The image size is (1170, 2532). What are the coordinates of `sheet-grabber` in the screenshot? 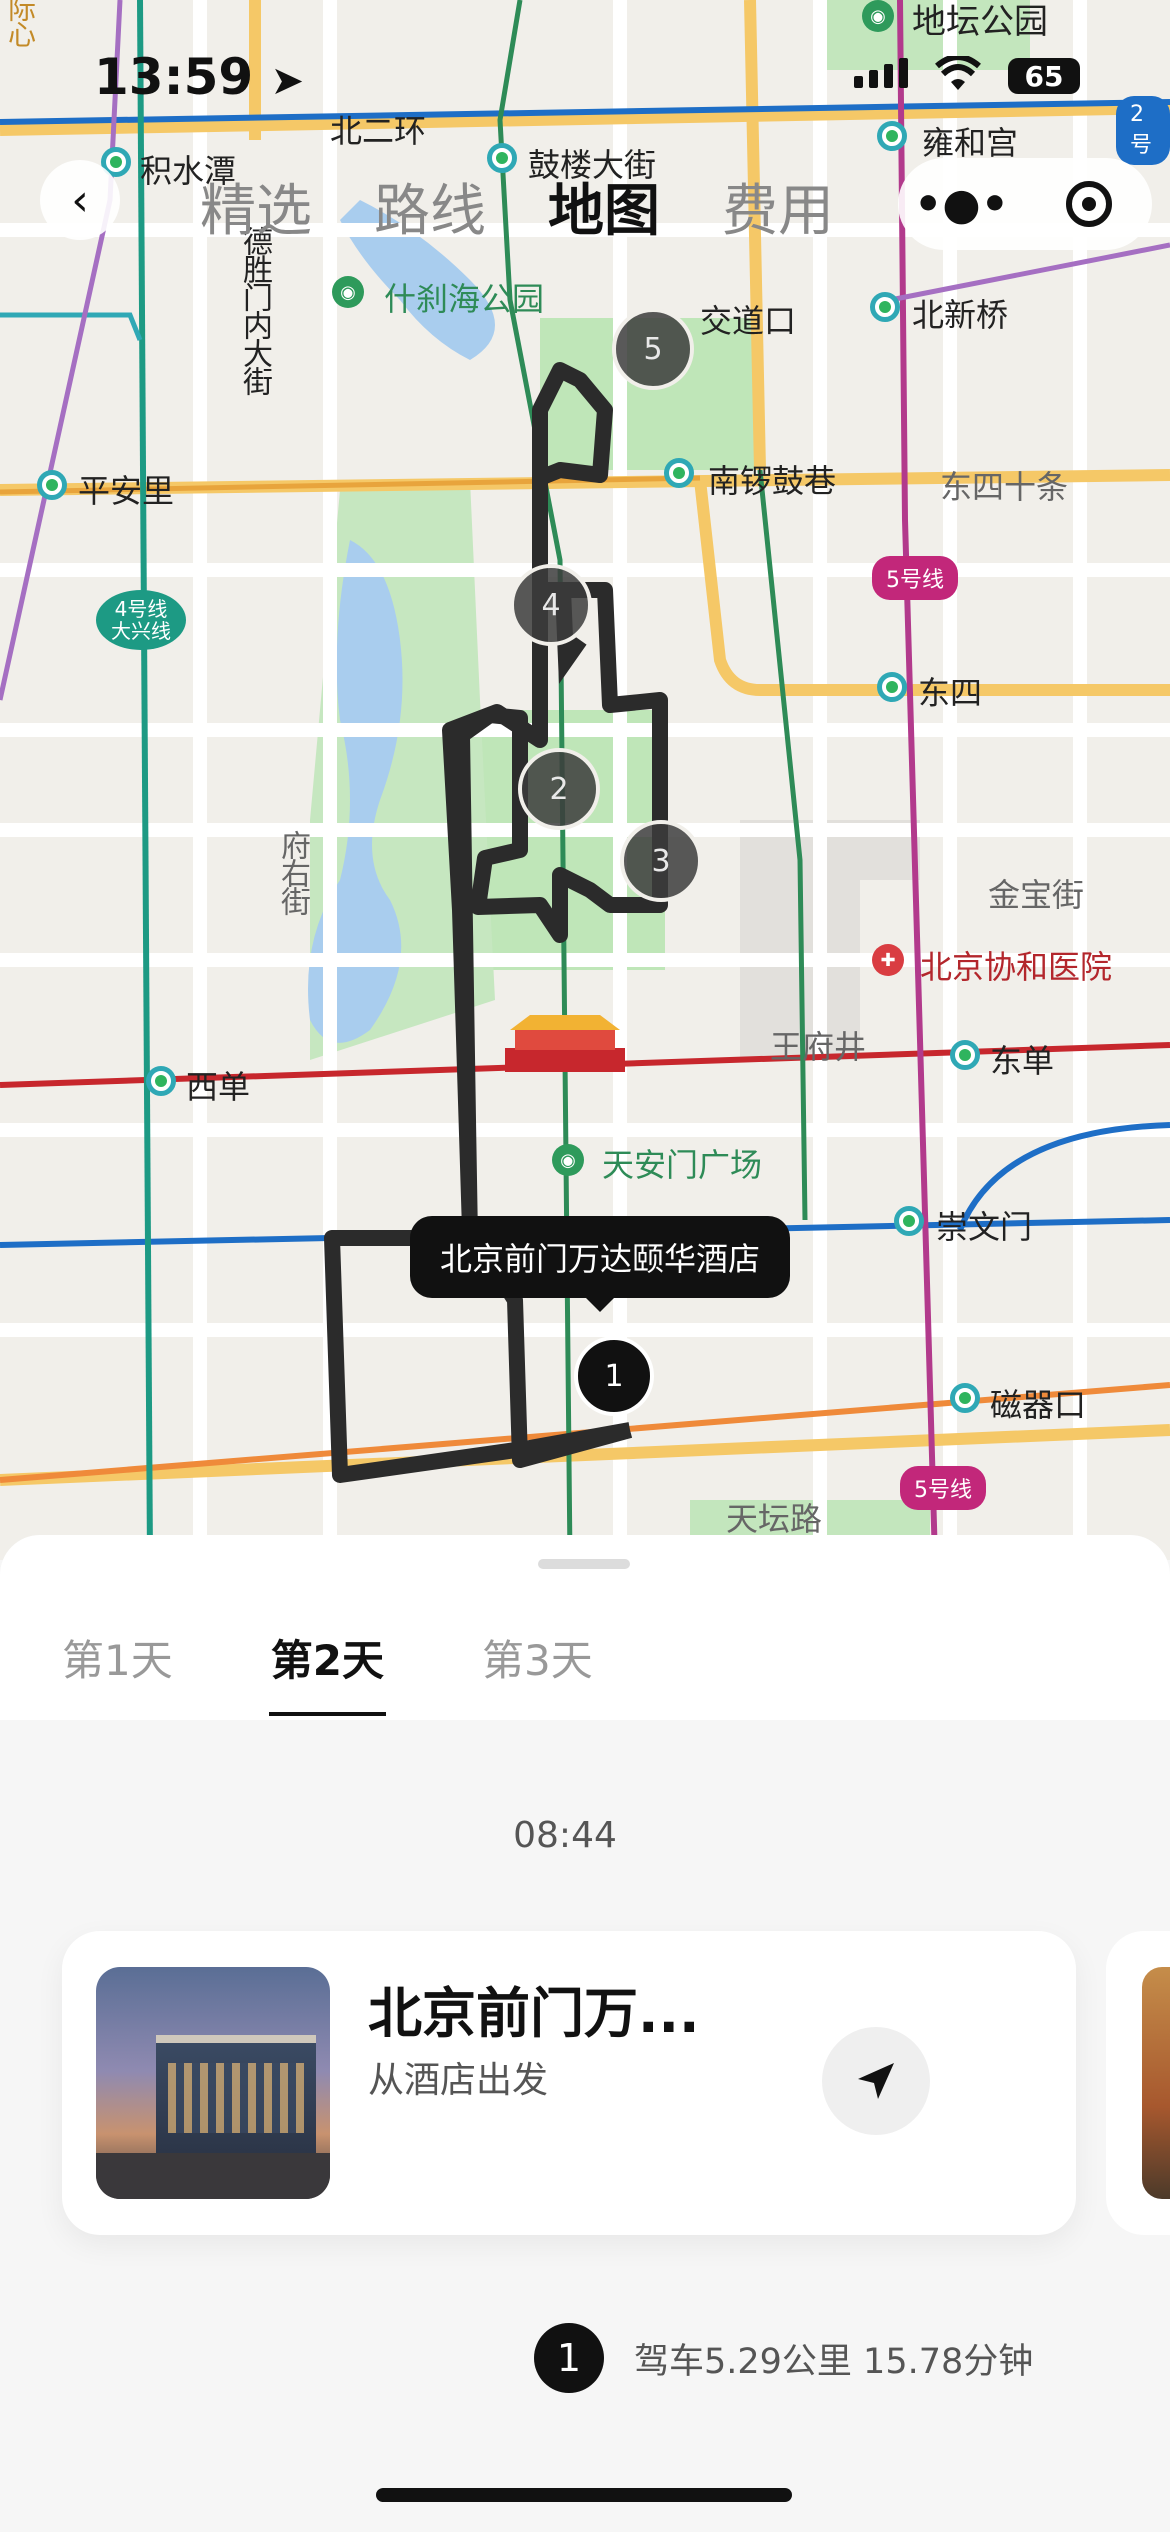 It's located at (584, 1564).